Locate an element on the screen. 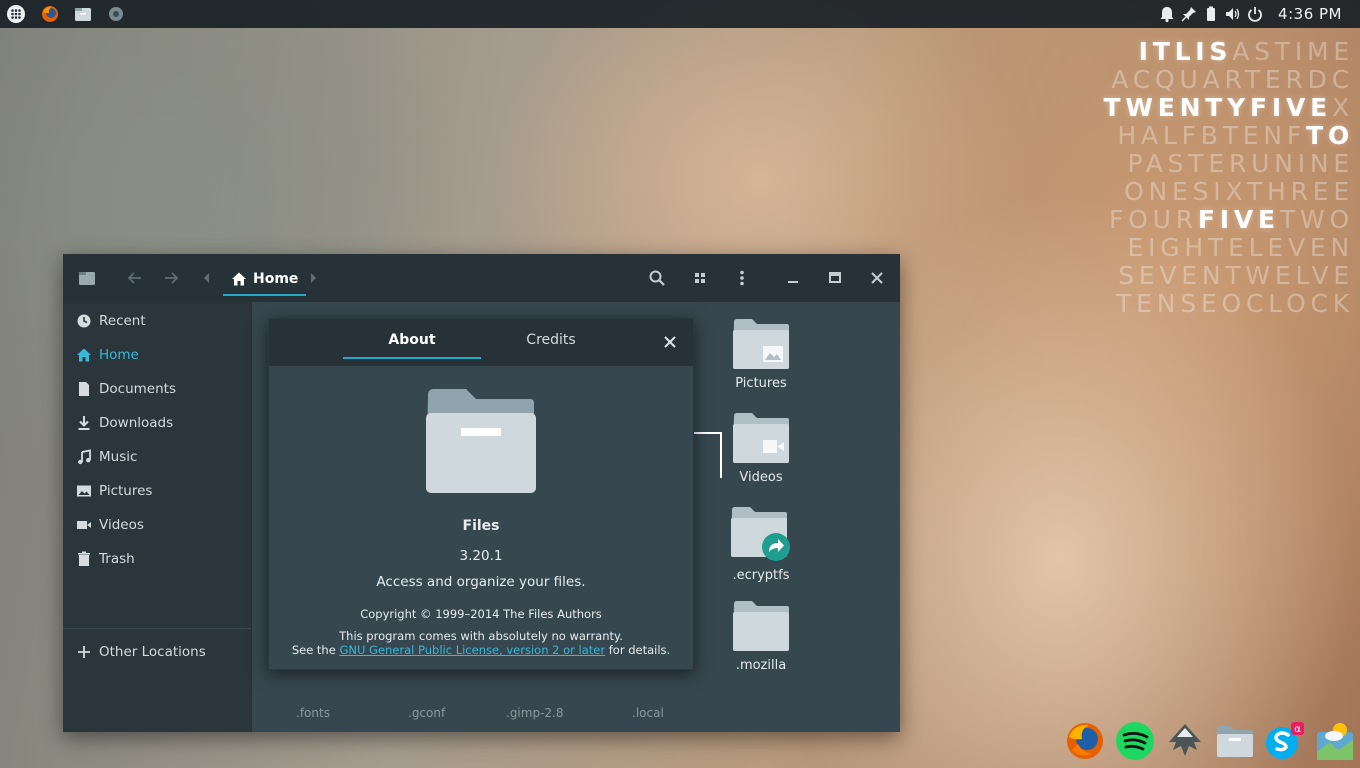  battery-icon is located at coordinates (1211, 14).